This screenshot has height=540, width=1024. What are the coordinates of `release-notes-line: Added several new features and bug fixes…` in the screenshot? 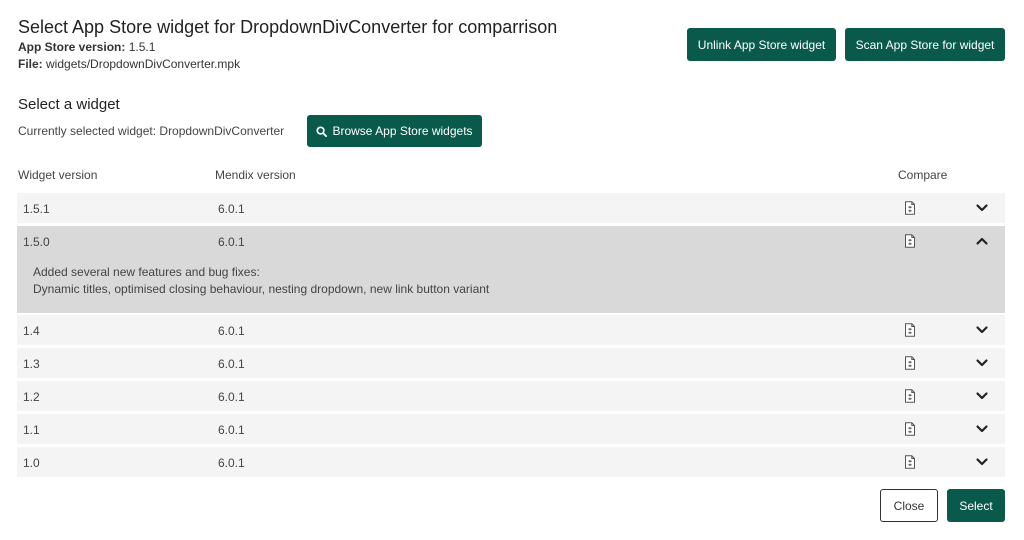 It's located at (146, 272).